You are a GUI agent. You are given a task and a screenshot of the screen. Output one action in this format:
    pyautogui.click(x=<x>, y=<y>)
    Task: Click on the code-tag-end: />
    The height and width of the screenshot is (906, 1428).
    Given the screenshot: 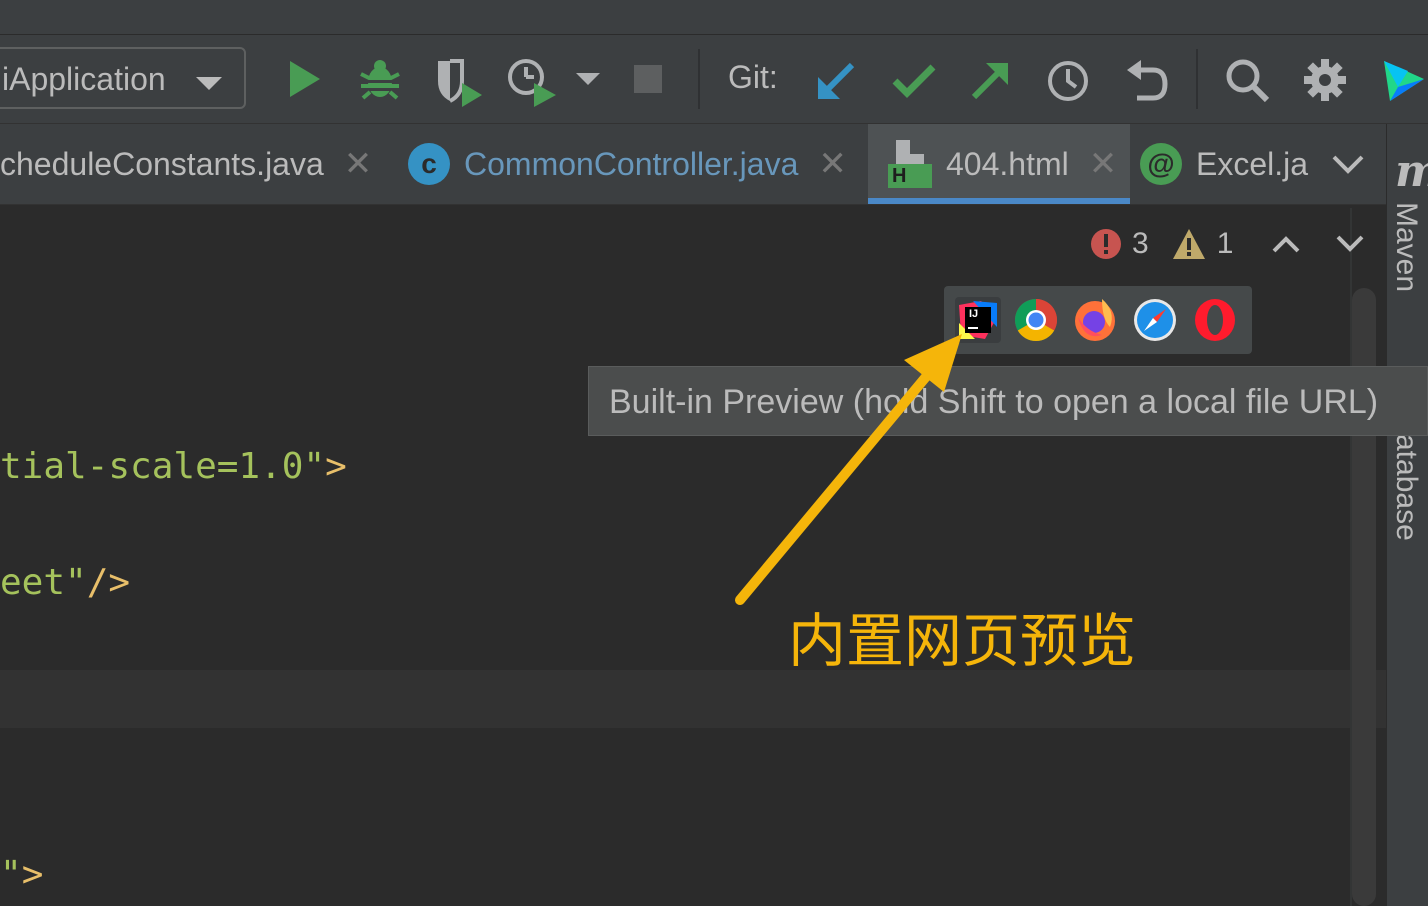 What is the action you would take?
    pyautogui.click(x=108, y=582)
    